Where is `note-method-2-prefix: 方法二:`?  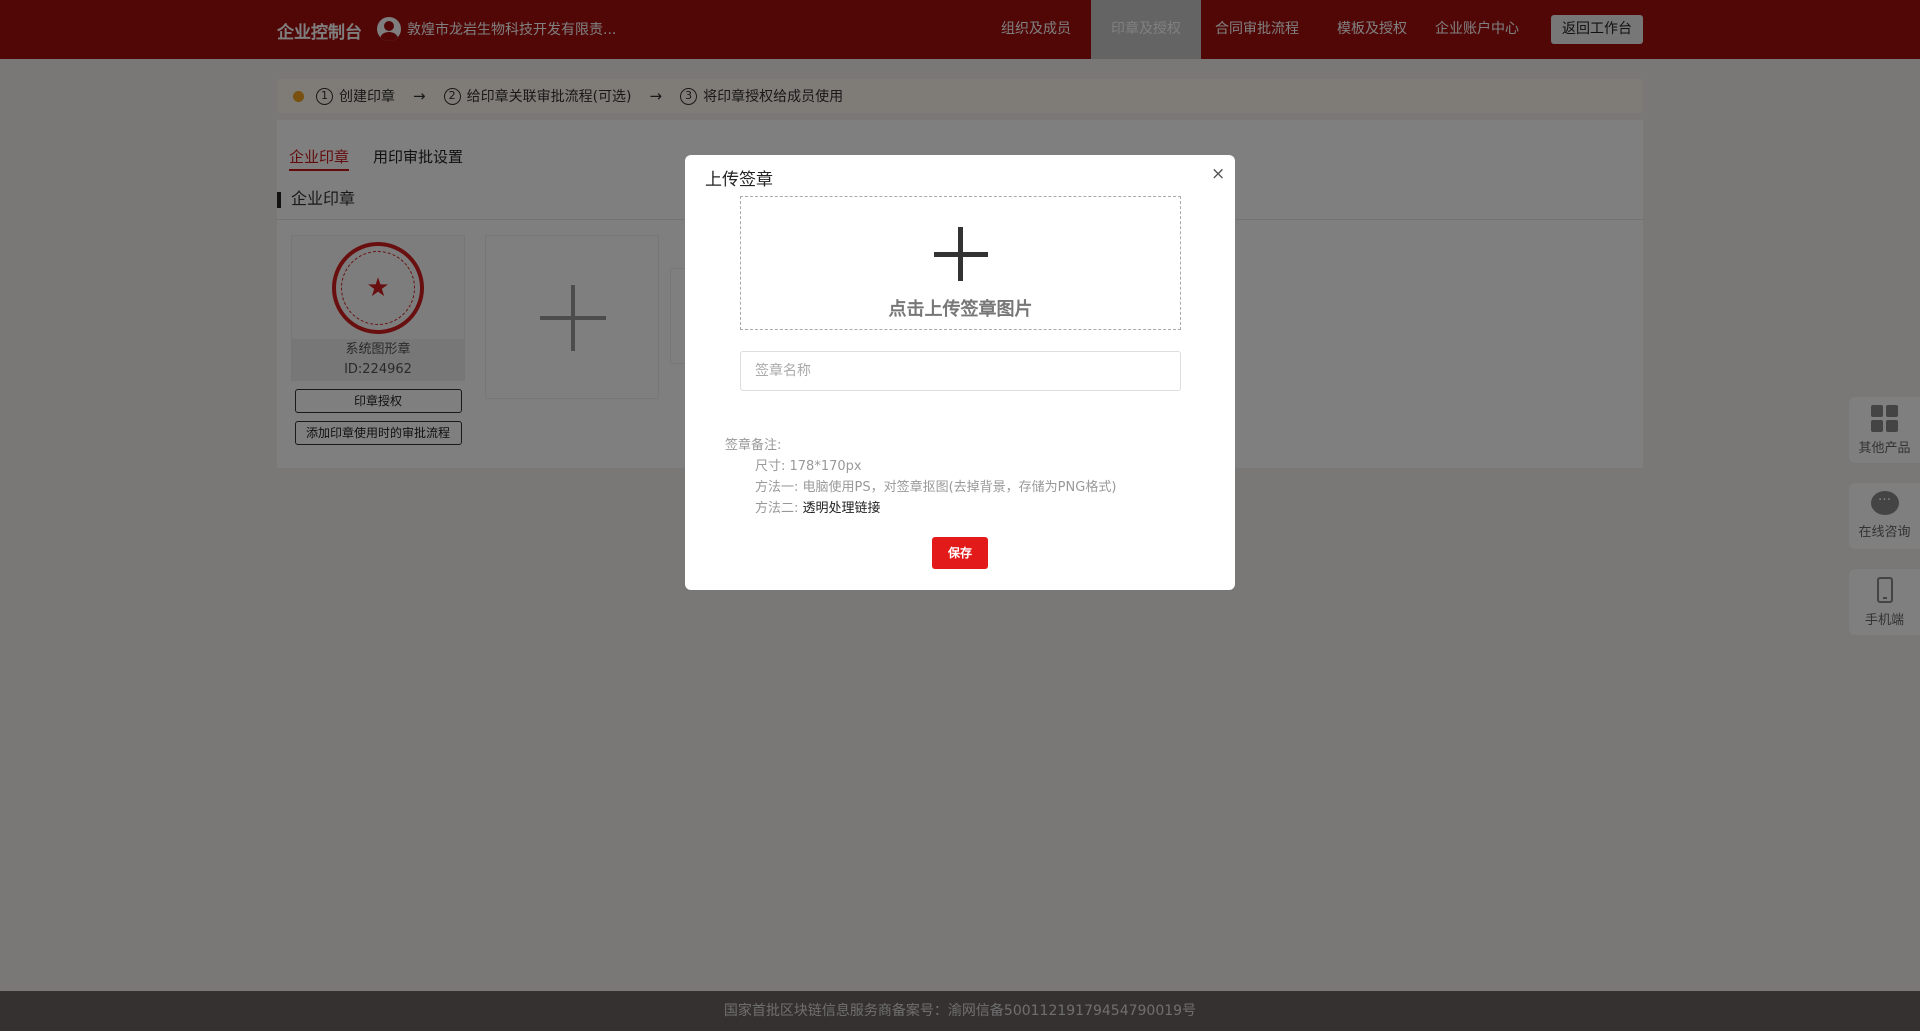 note-method-2-prefix: 方法二: is located at coordinates (779, 508).